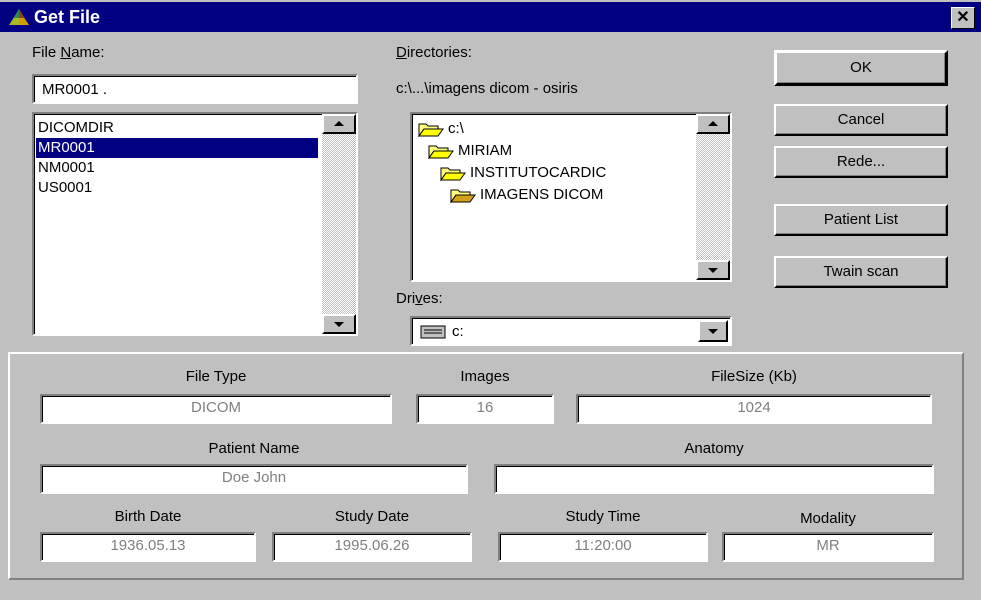 The image size is (981, 600). I want to click on birth-date-field: 1936.05.13, so click(148, 547).